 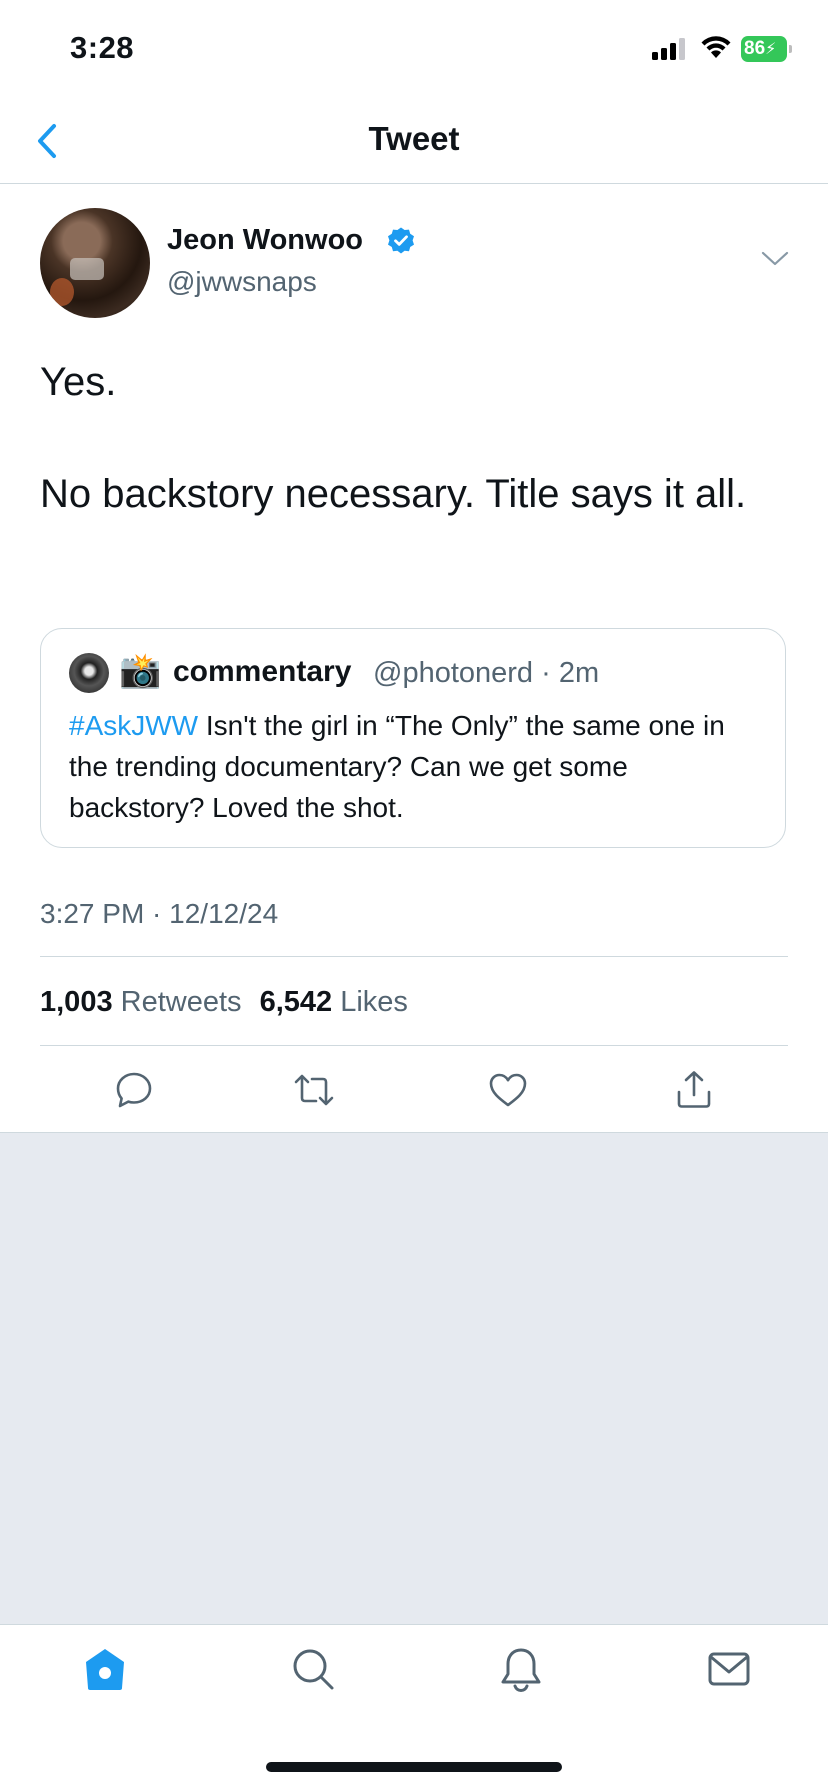 What do you see at coordinates (133, 725) in the screenshot?
I see `hashtag-link: #AskJWW` at bounding box center [133, 725].